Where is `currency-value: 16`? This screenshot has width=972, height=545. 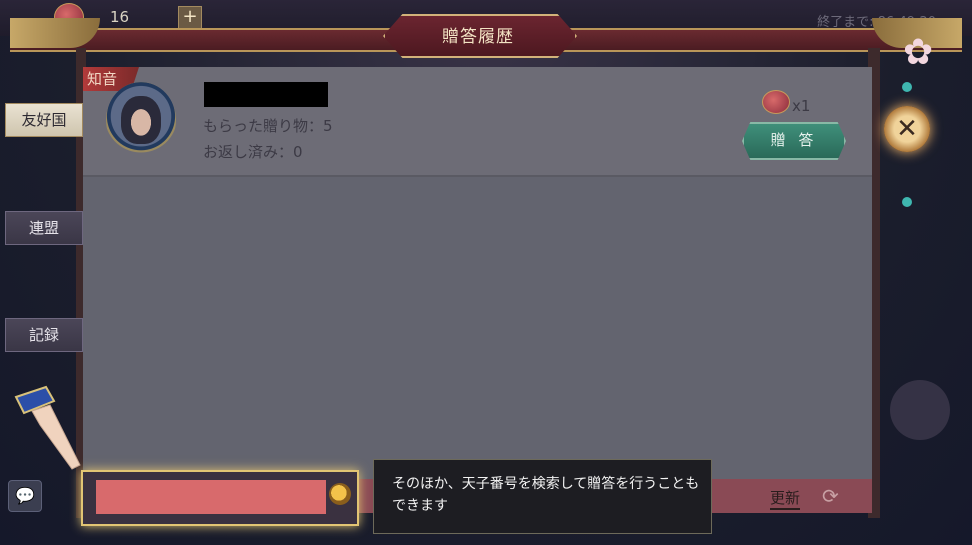
currency-value: 16 is located at coordinates (120, 17).